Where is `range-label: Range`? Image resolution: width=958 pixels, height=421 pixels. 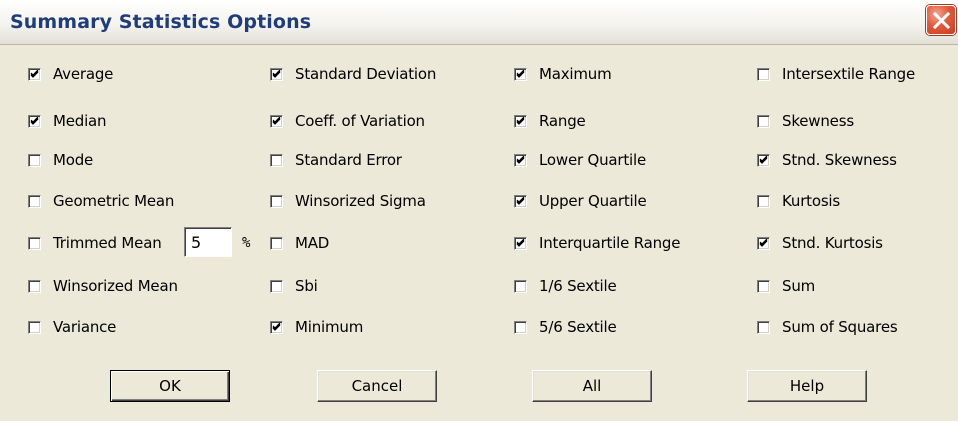
range-label: Range is located at coordinates (562, 121).